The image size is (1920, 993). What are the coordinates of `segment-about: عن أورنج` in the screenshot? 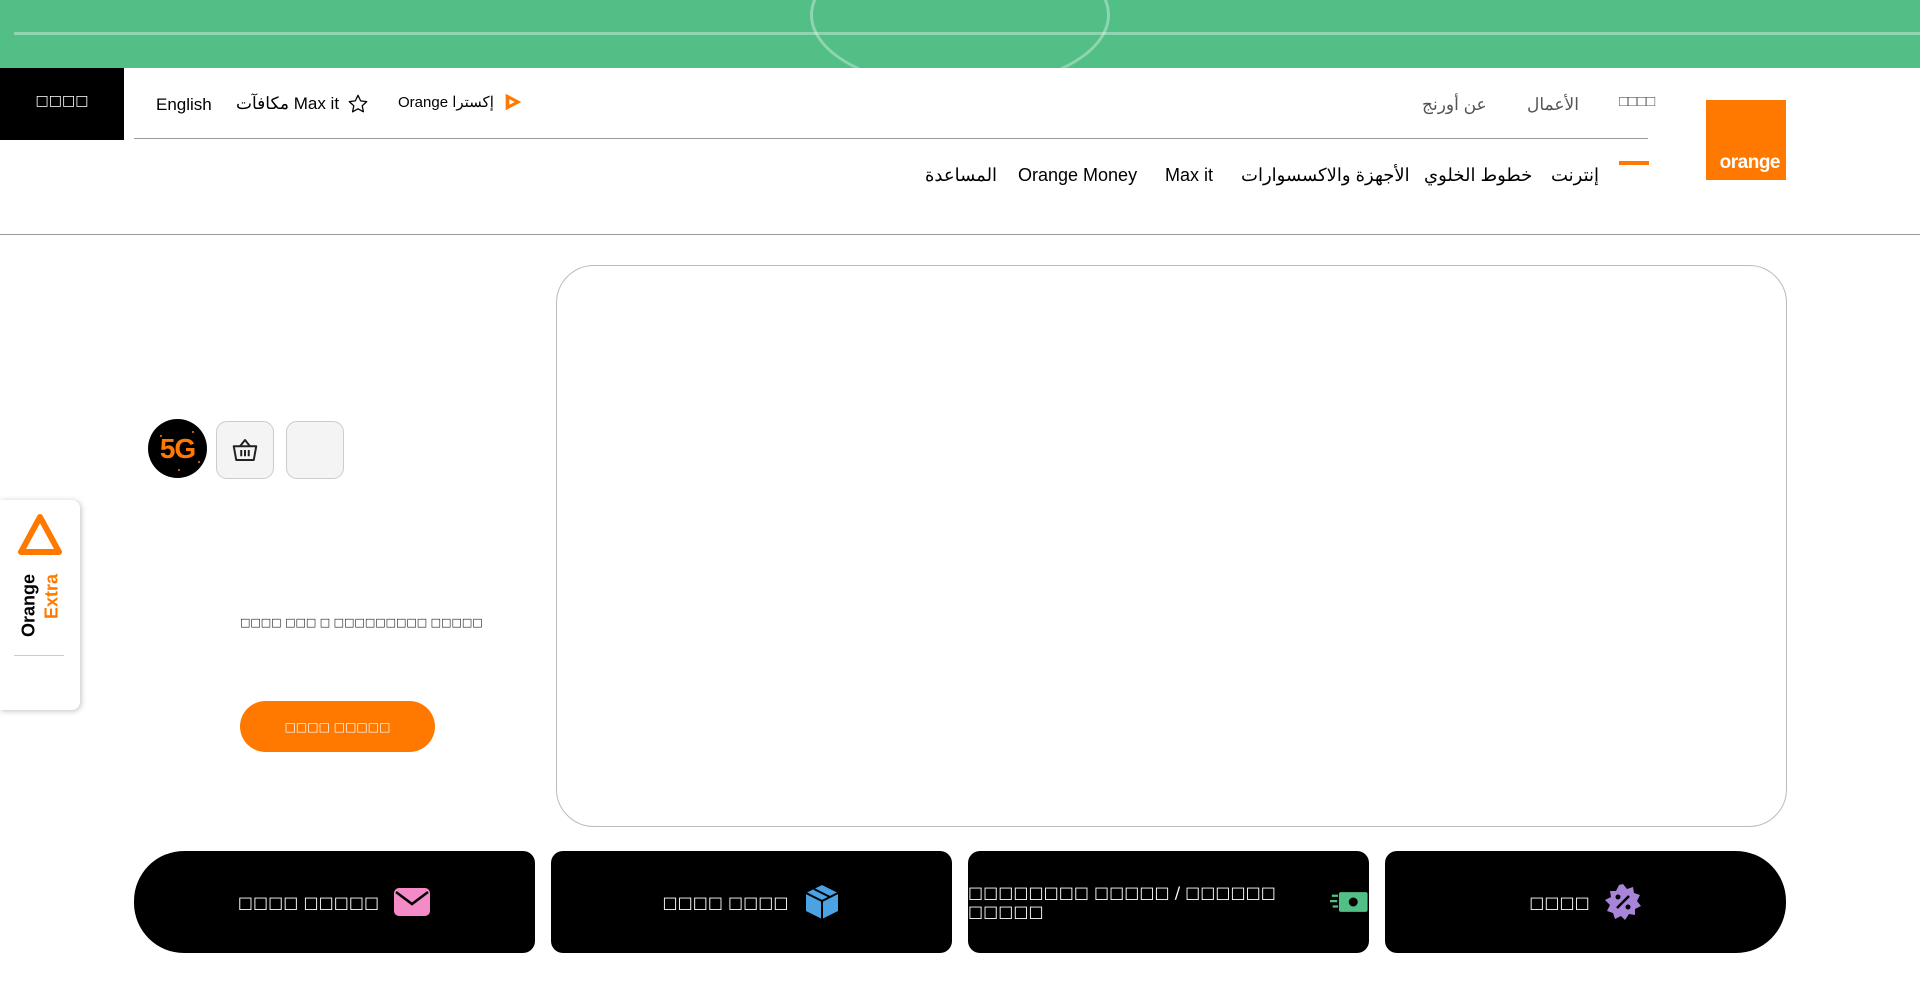 It's located at (1454, 105).